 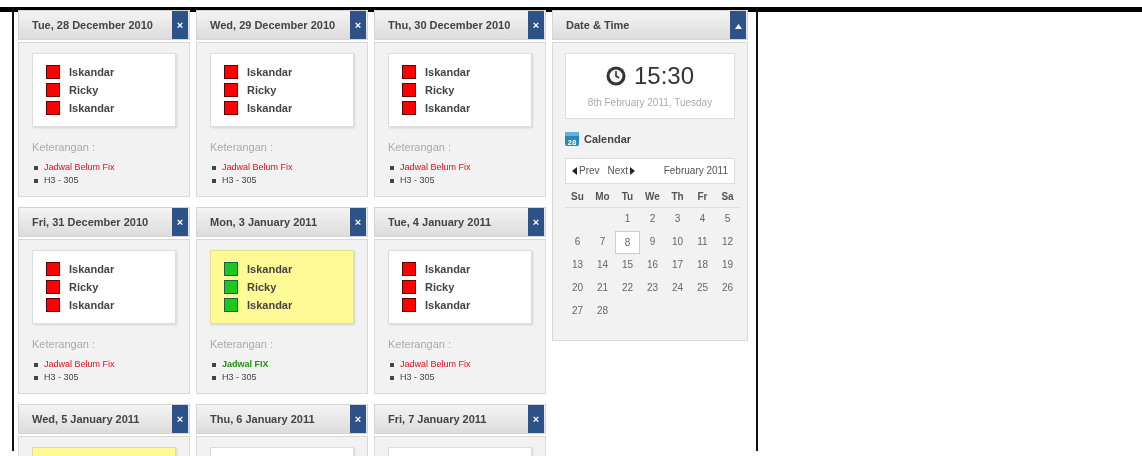 I want to click on calendar-day: 13, so click(x=577, y=265).